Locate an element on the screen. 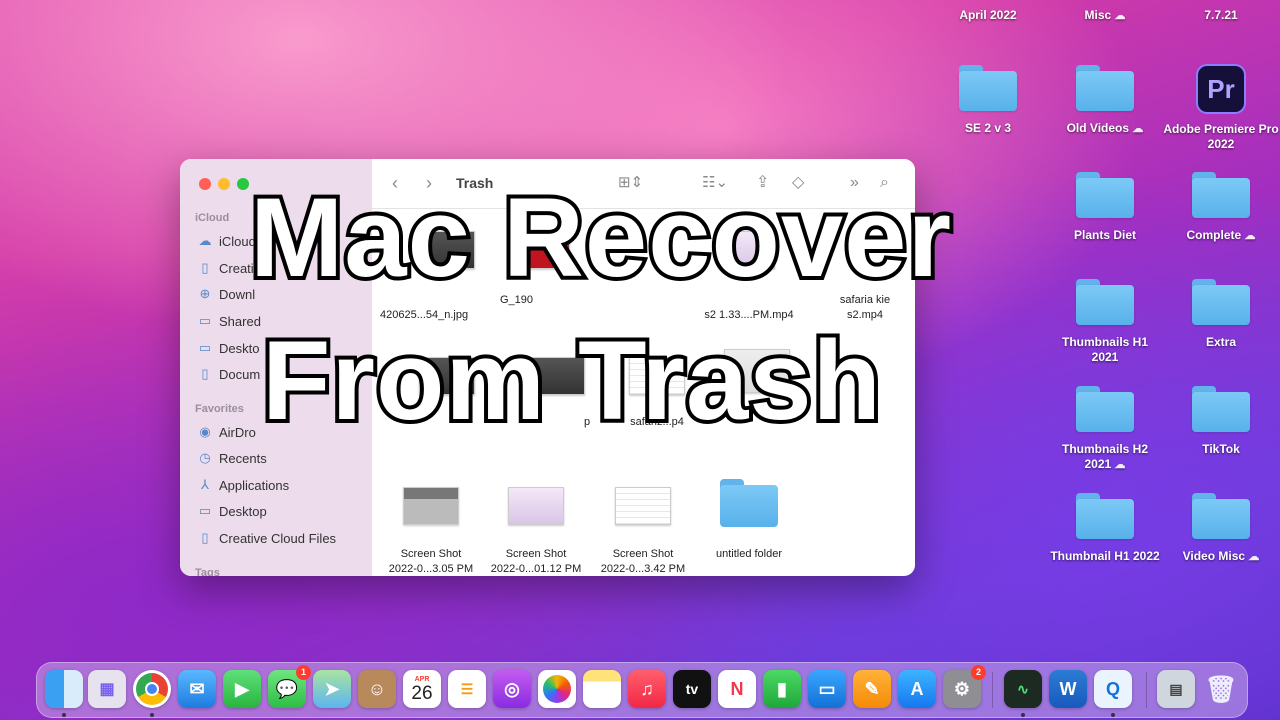  desktop-folder-label: SE 2 v 3 is located at coordinates (988, 128).